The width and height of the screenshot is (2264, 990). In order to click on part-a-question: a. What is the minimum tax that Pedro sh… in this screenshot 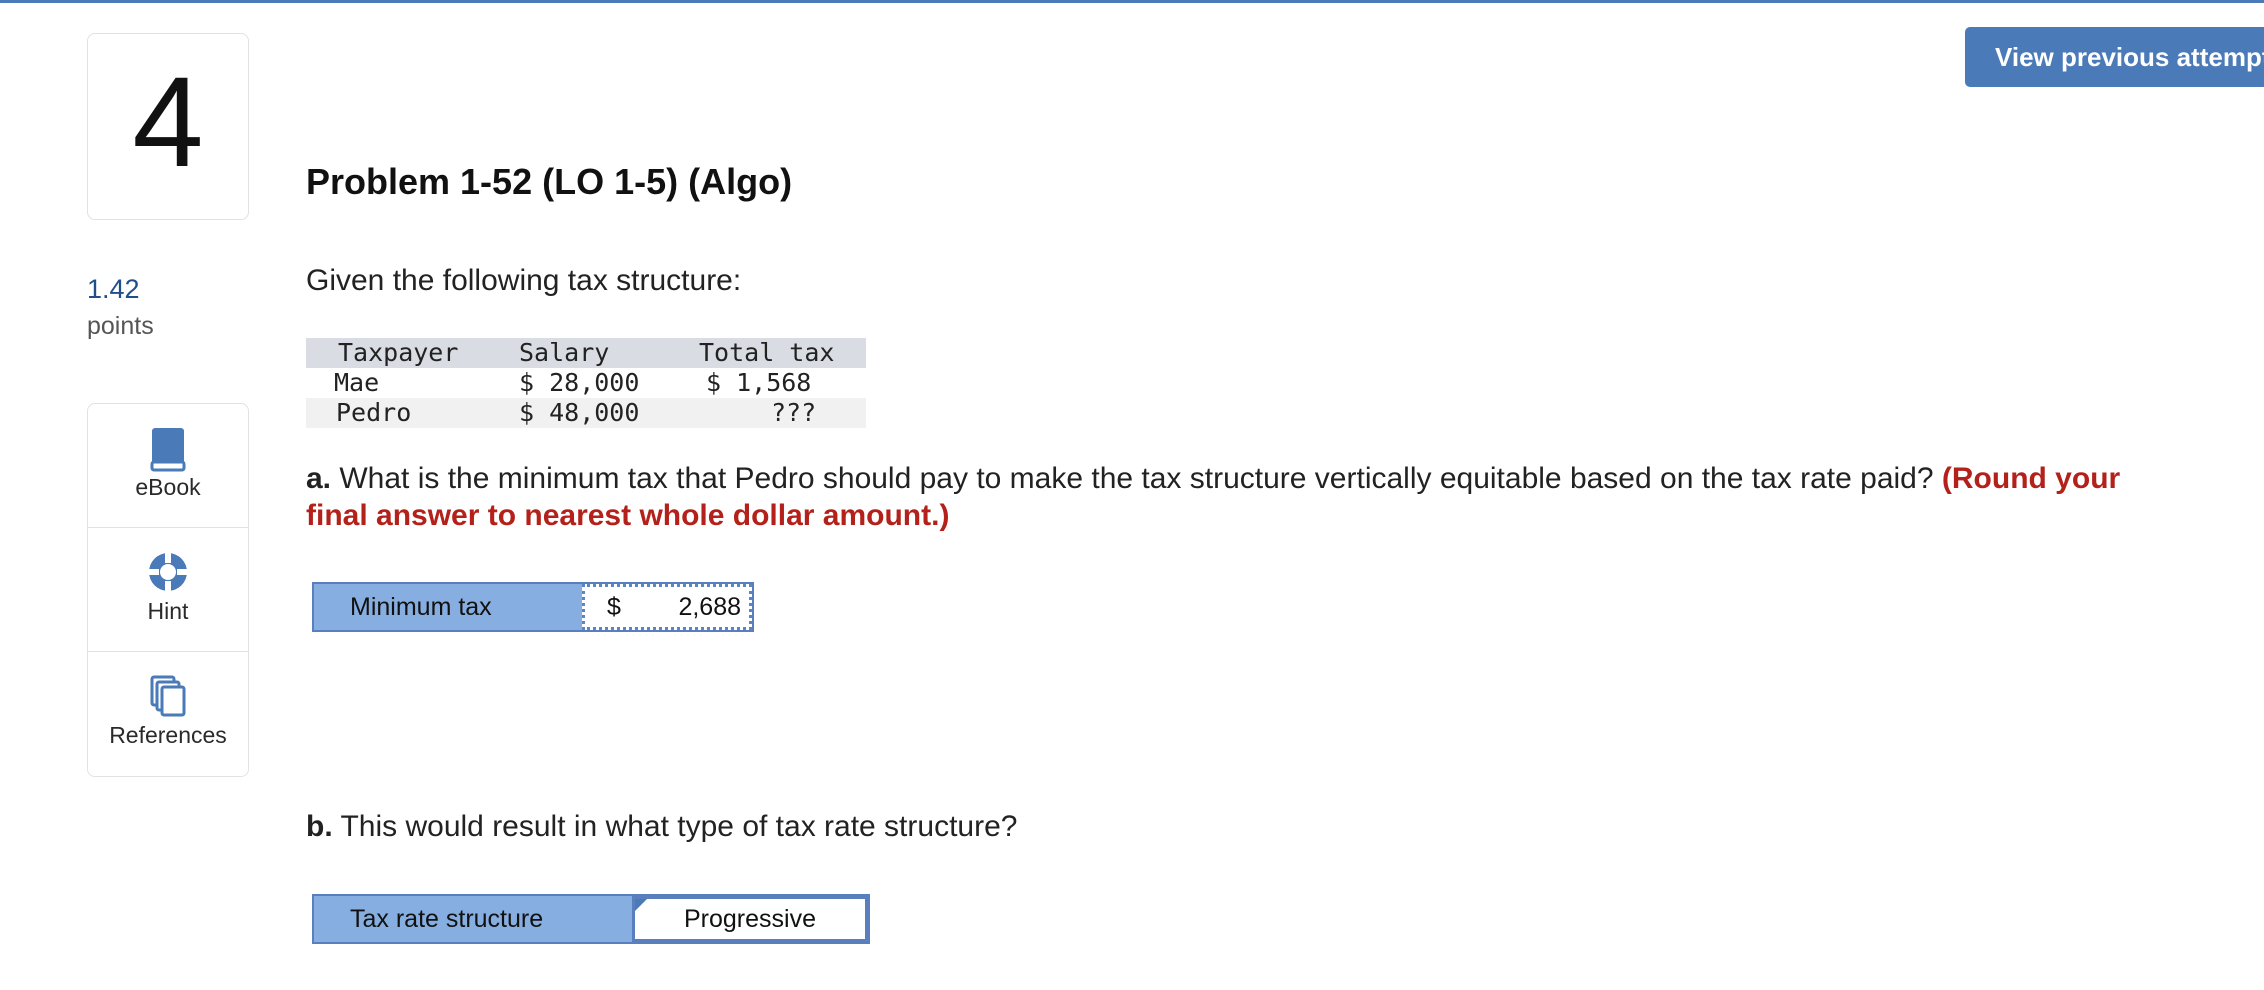, I will do `click(1236, 497)`.